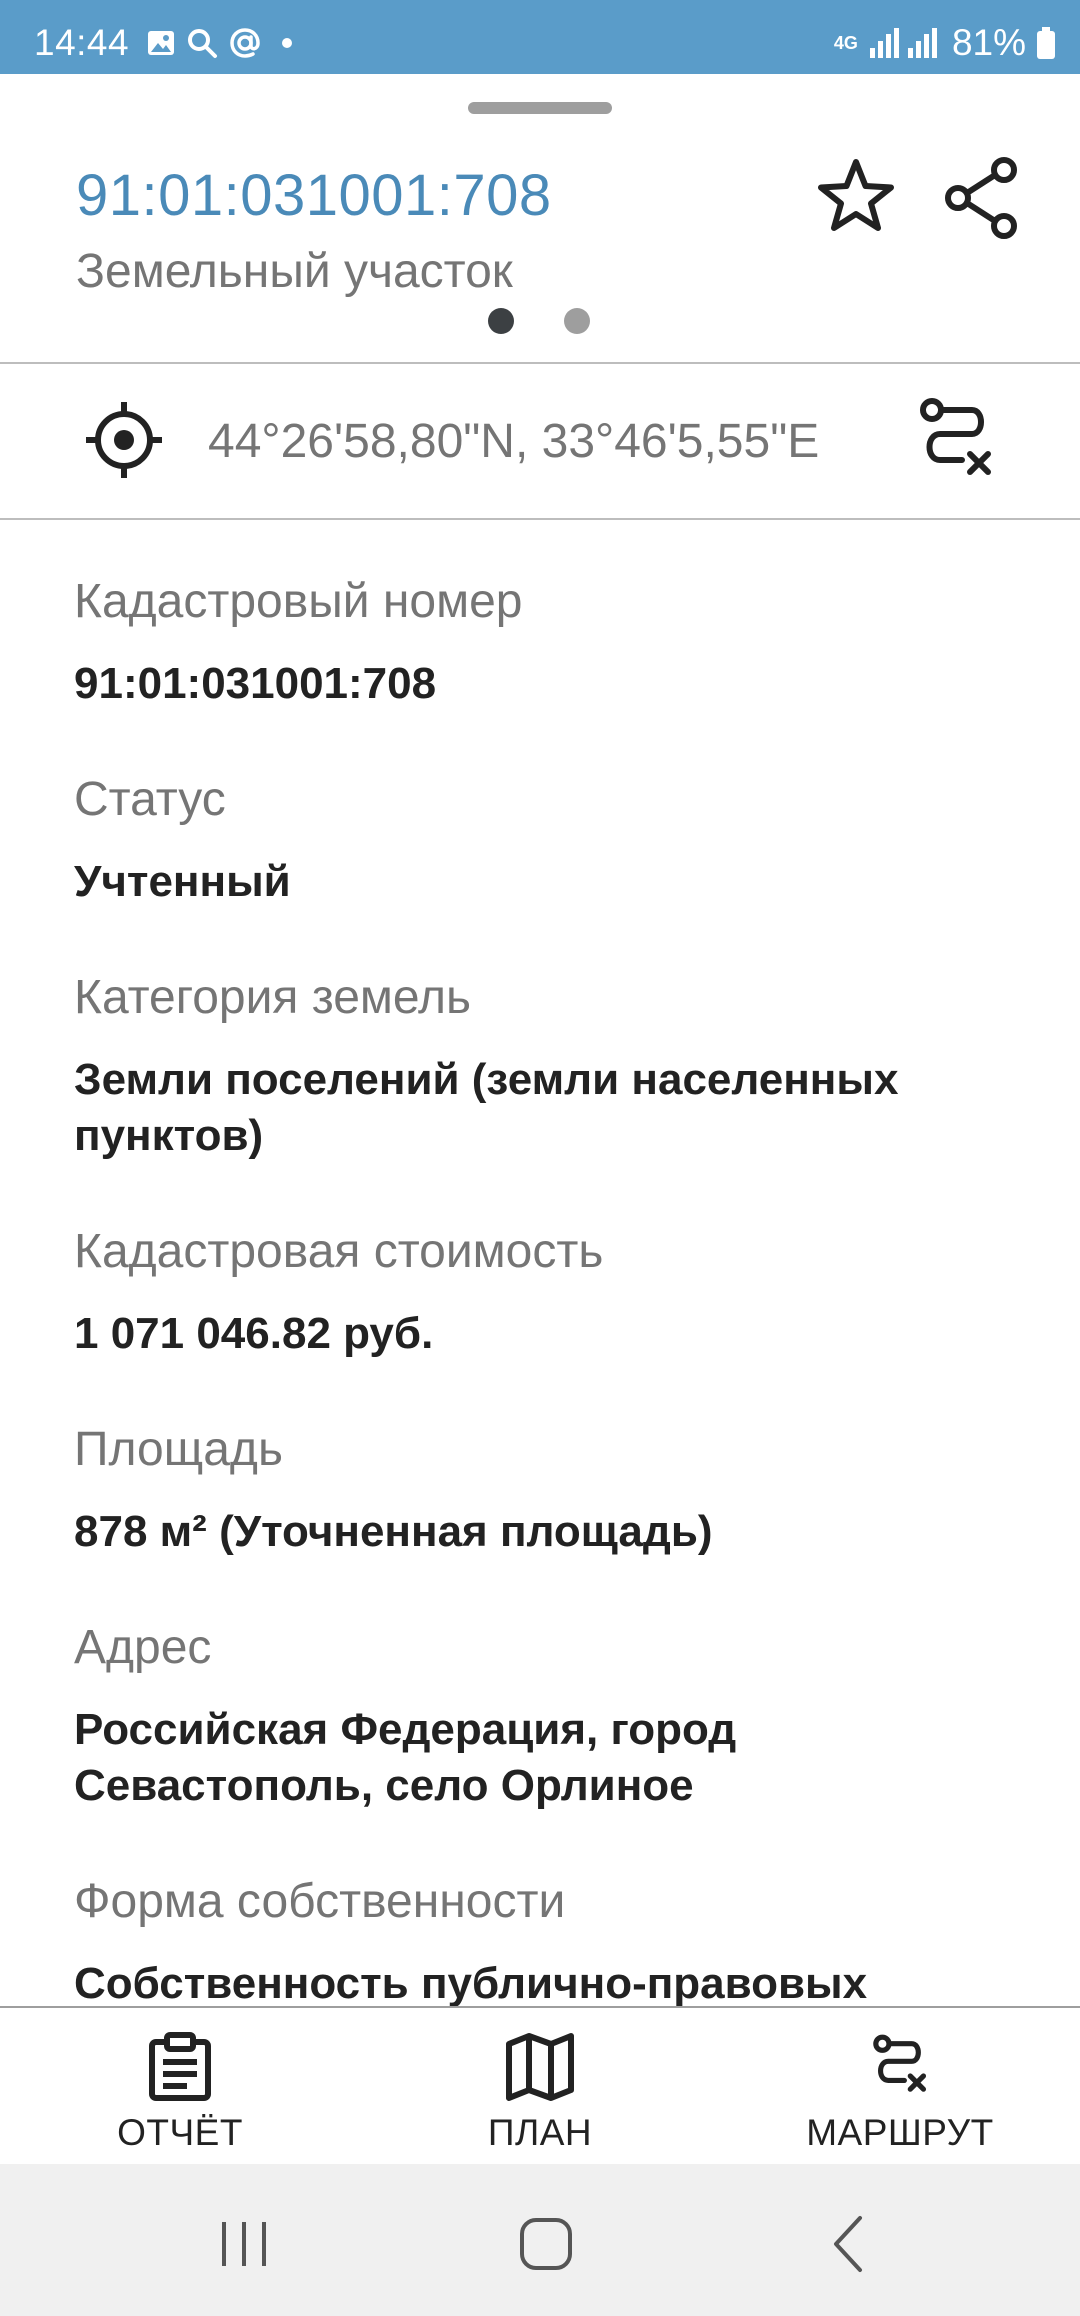 Image resolution: width=1080 pixels, height=2316 pixels. What do you see at coordinates (905, 43) in the screenshot?
I see `signal-icon` at bounding box center [905, 43].